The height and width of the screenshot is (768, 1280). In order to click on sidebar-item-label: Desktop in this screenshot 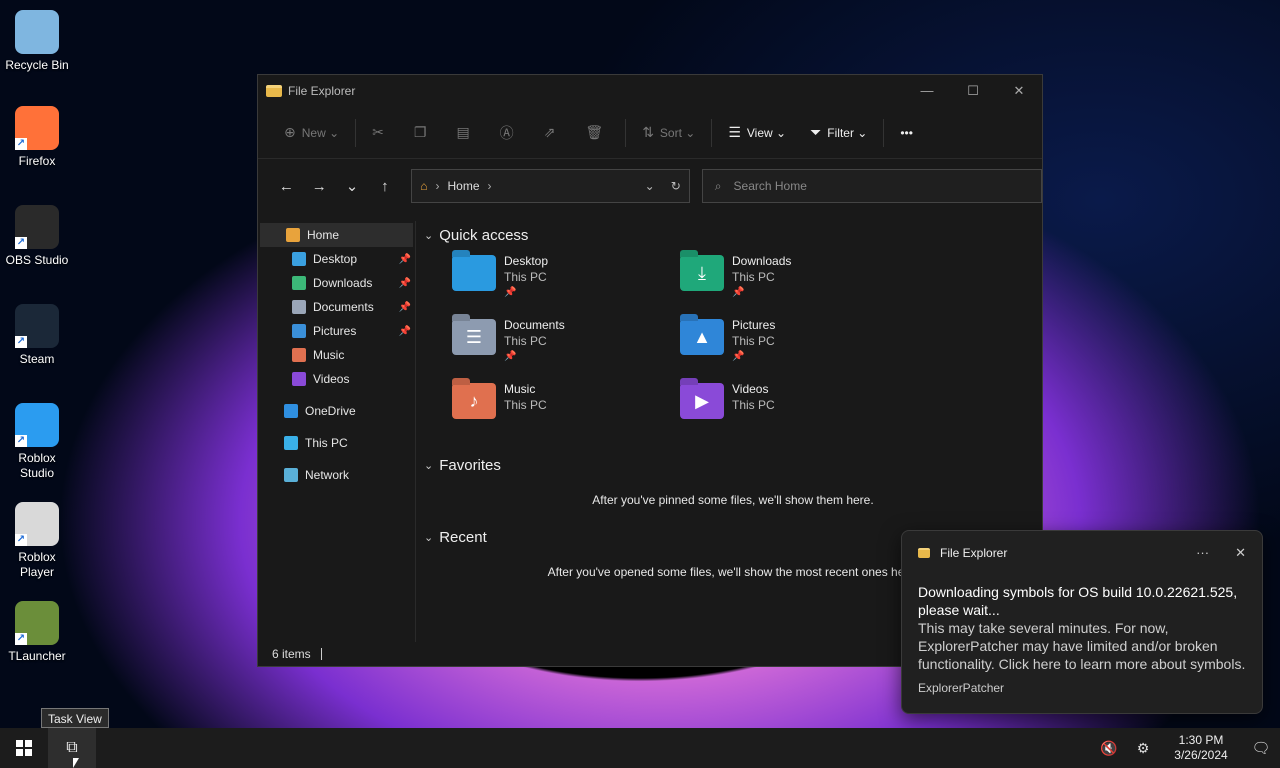, I will do `click(335, 259)`.